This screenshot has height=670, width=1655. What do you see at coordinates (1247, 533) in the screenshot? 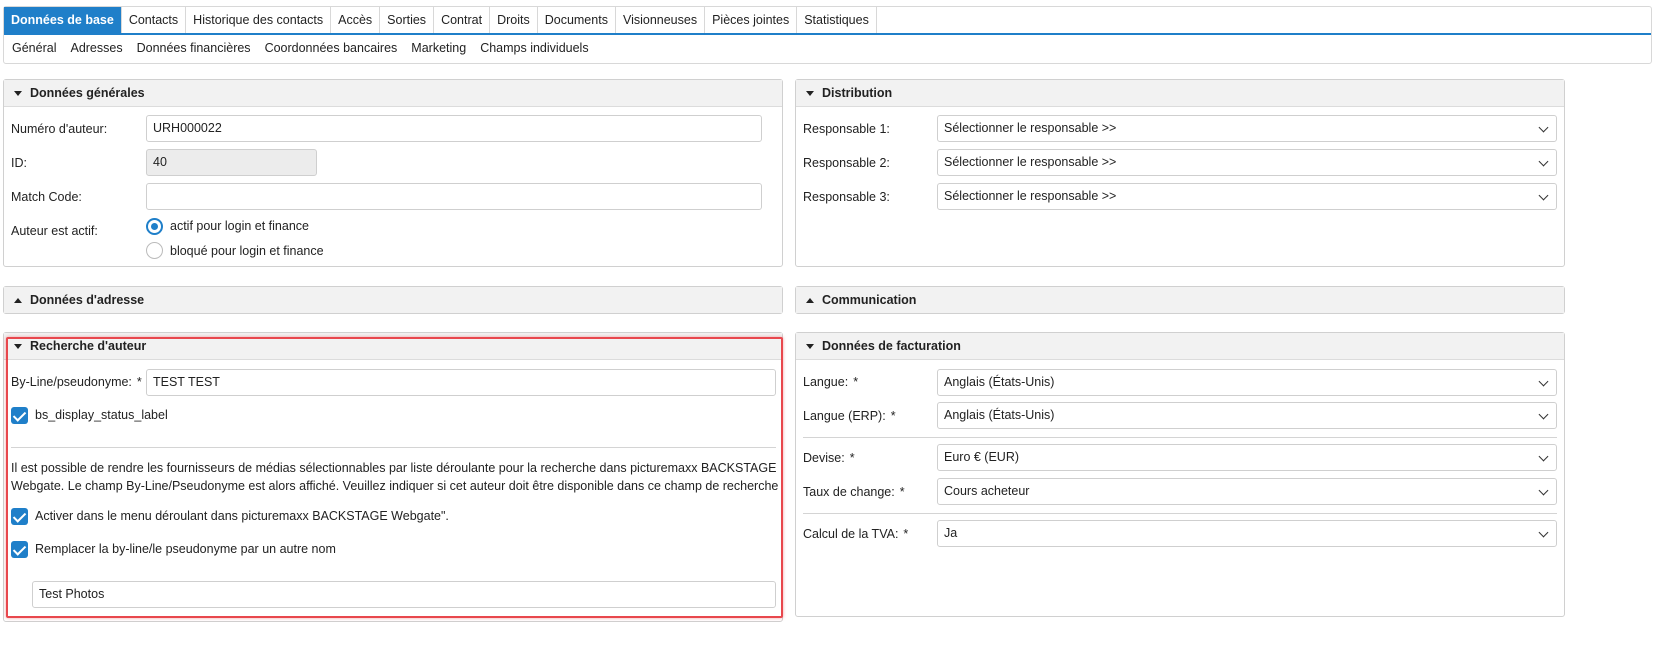
I see `vat-select: Ja` at bounding box center [1247, 533].